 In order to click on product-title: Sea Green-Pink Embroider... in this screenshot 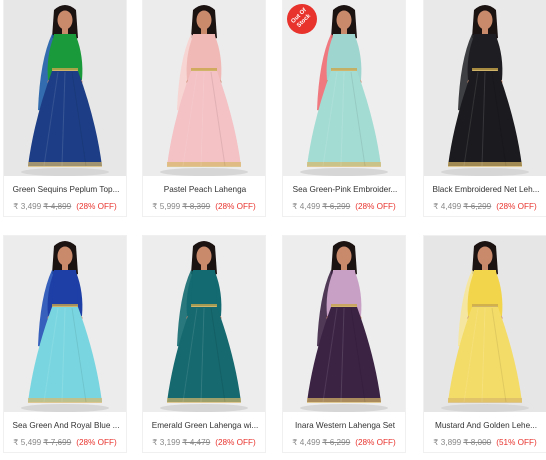, I will do `click(345, 189)`.